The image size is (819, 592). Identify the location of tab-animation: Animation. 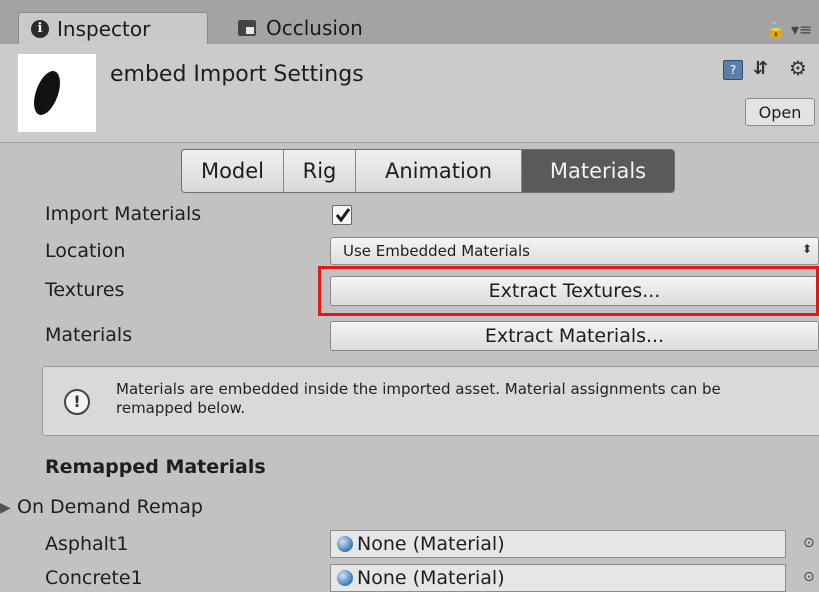
(439, 171).